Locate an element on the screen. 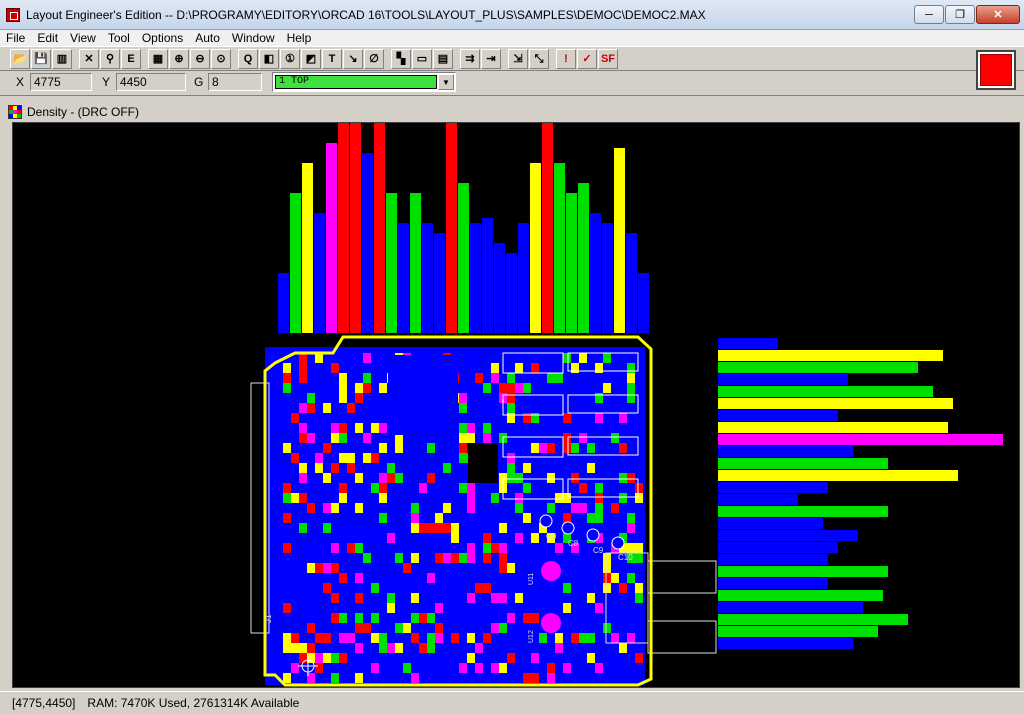 This screenshot has width=1024, height=714. density-window-label: Density - (DRC OFF) is located at coordinates (83, 112).